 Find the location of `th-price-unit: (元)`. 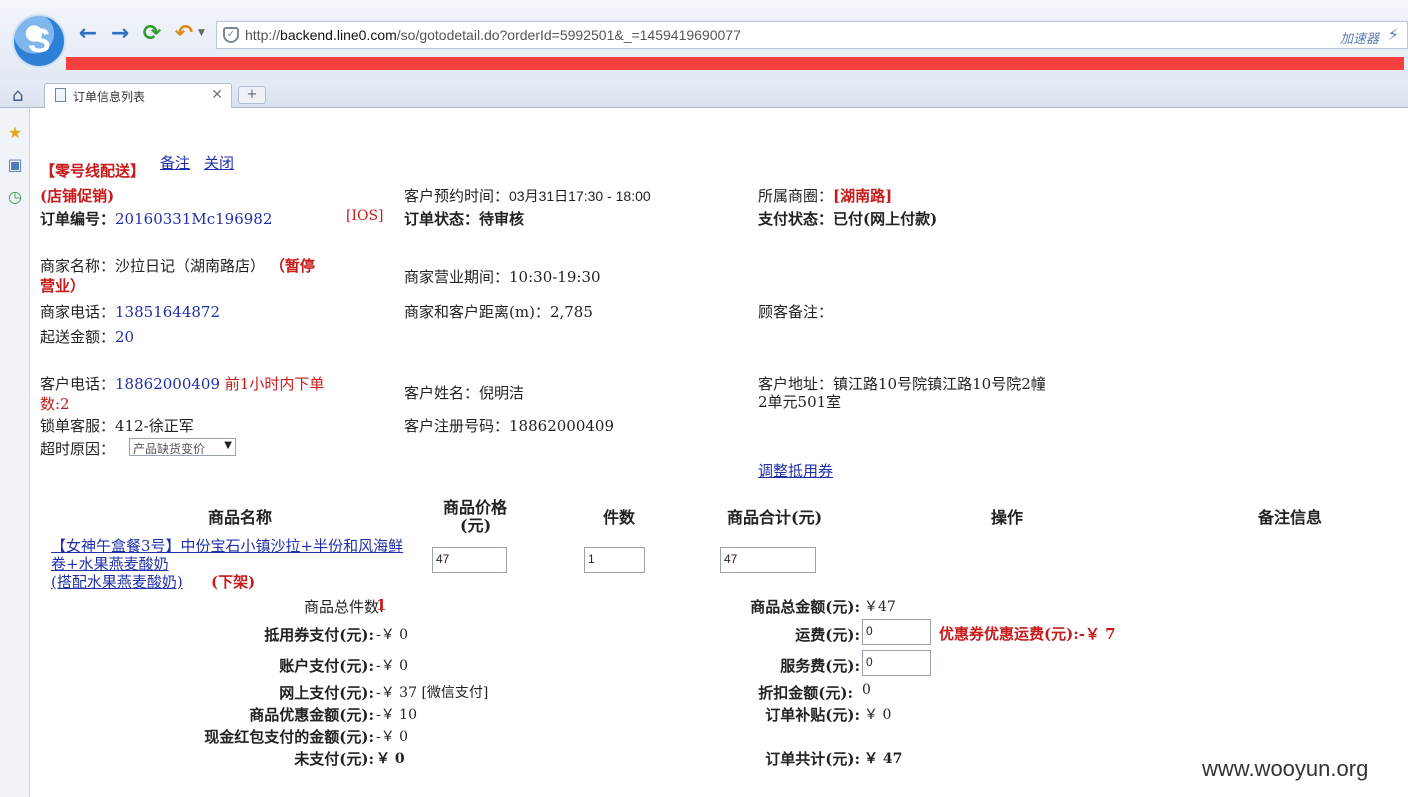

th-price-unit: (元) is located at coordinates (476, 525).